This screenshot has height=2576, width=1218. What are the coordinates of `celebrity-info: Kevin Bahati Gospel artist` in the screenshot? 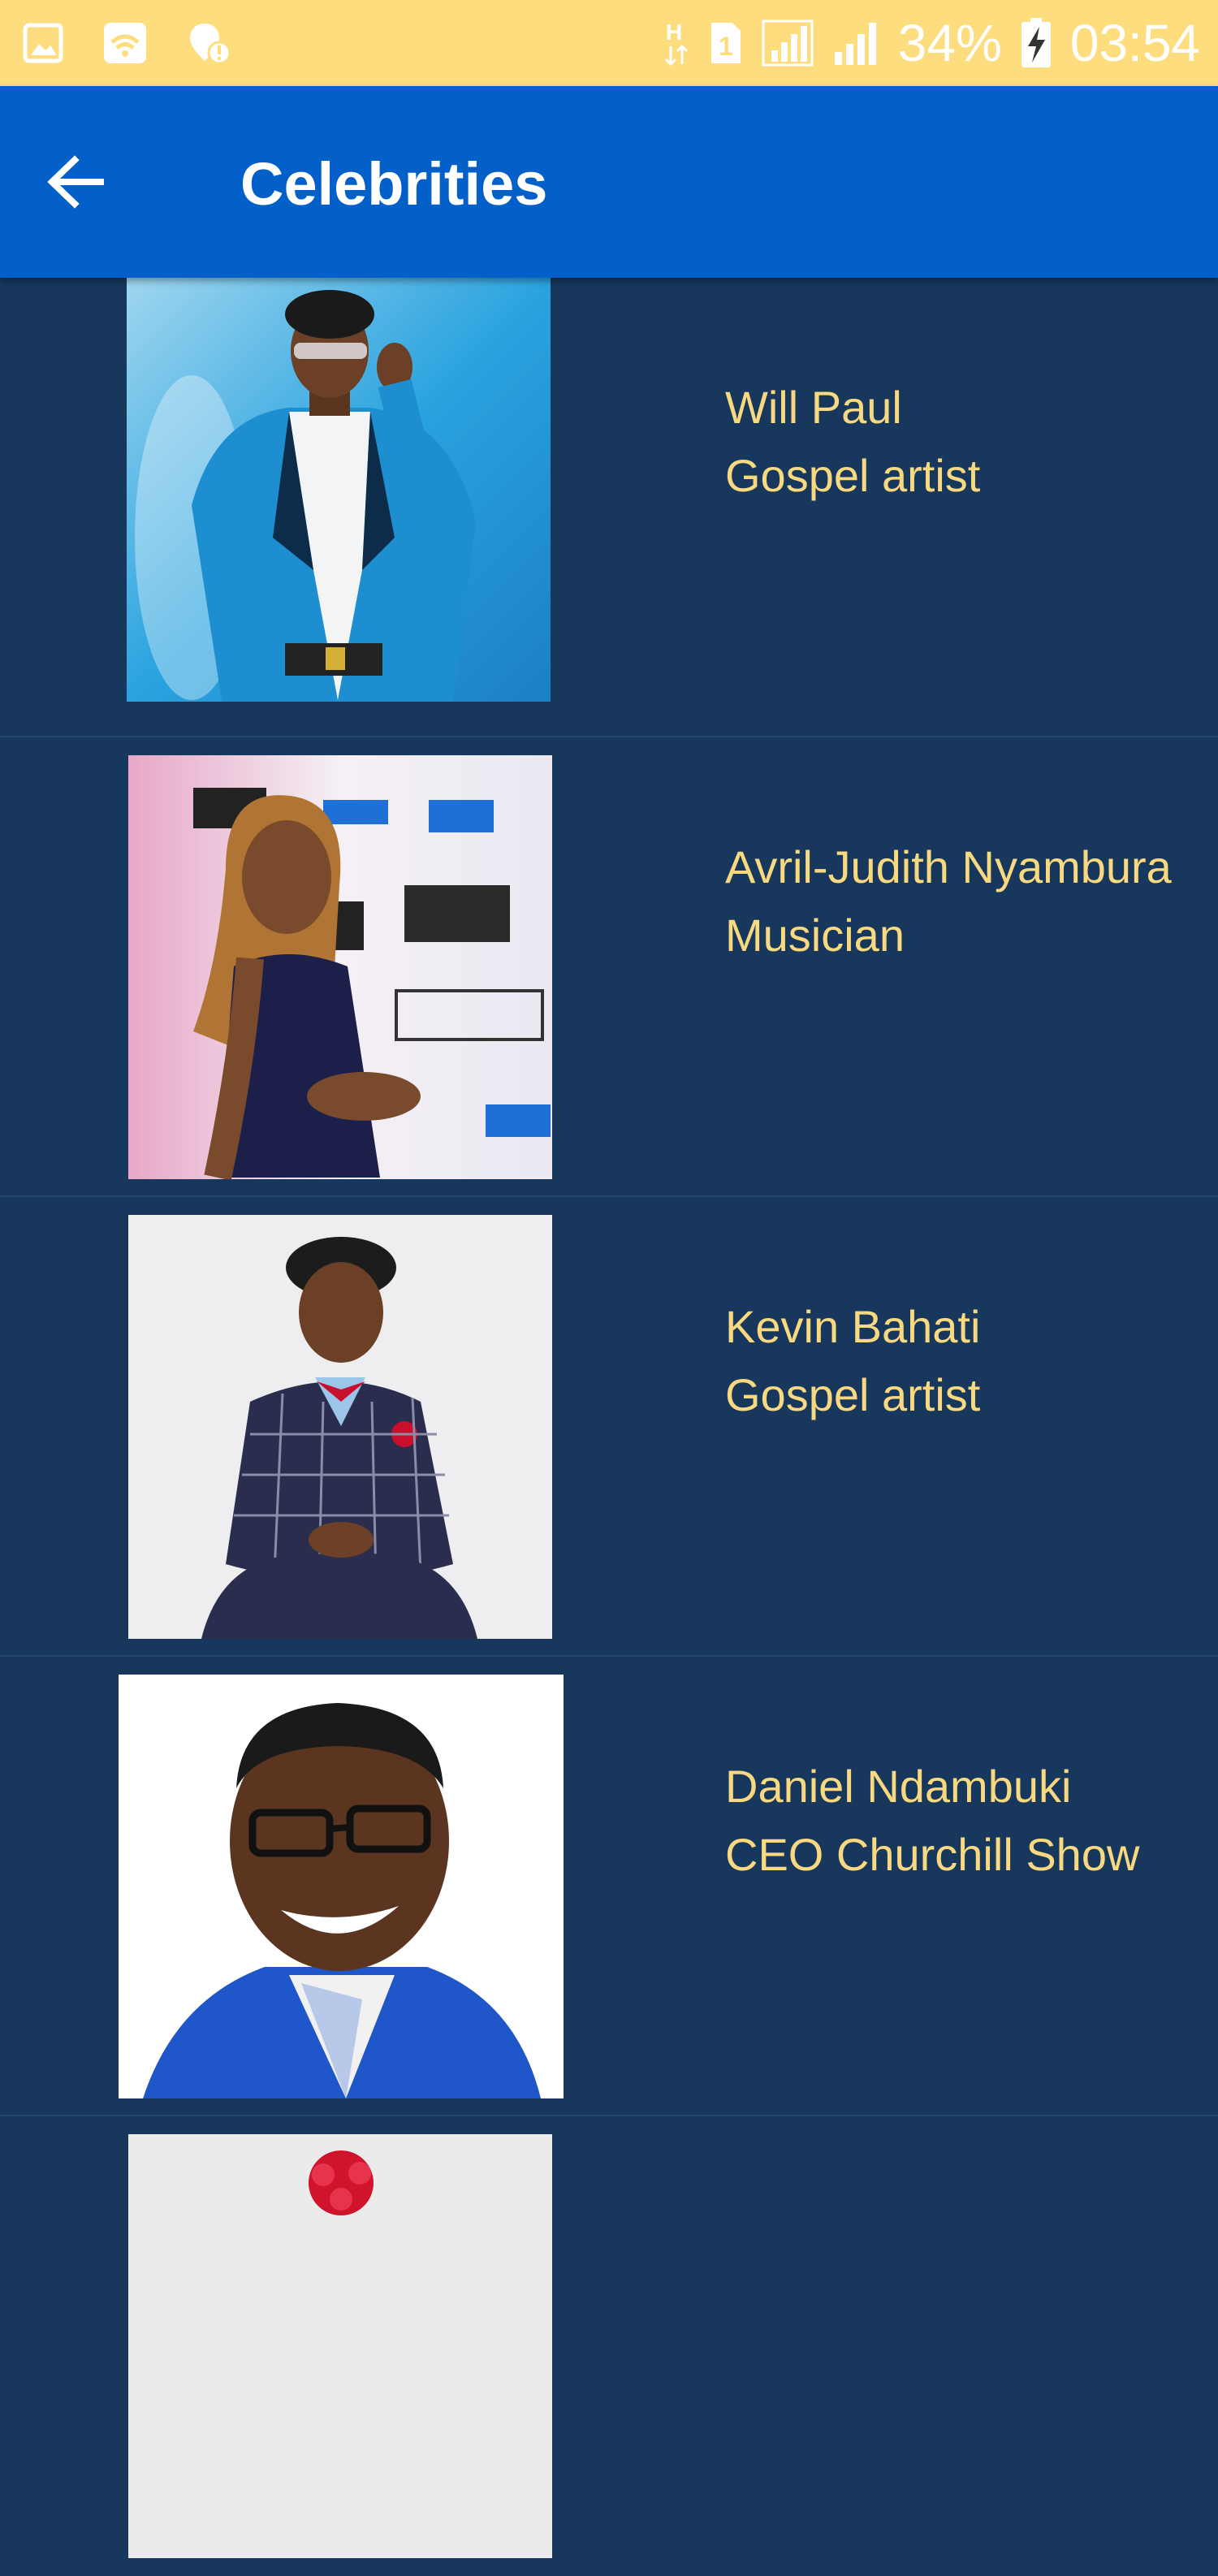 It's located at (853, 1361).